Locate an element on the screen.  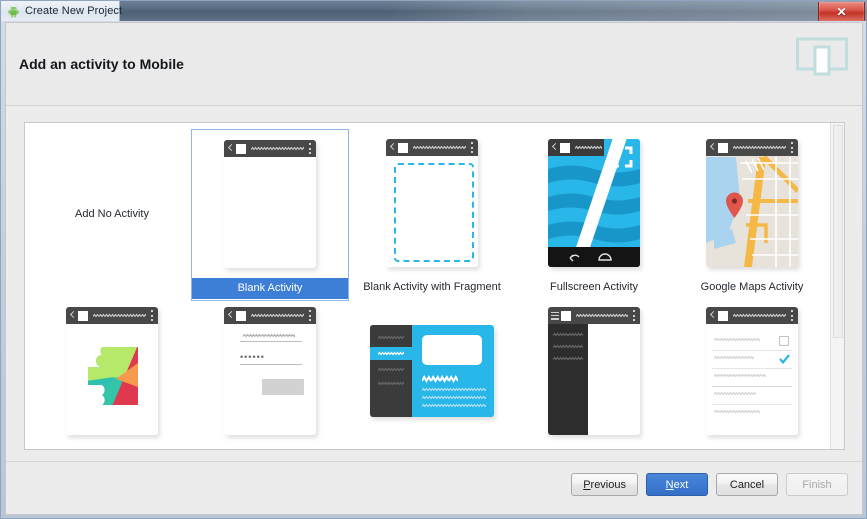
titlebar-glow is located at coordinates (624, 11).